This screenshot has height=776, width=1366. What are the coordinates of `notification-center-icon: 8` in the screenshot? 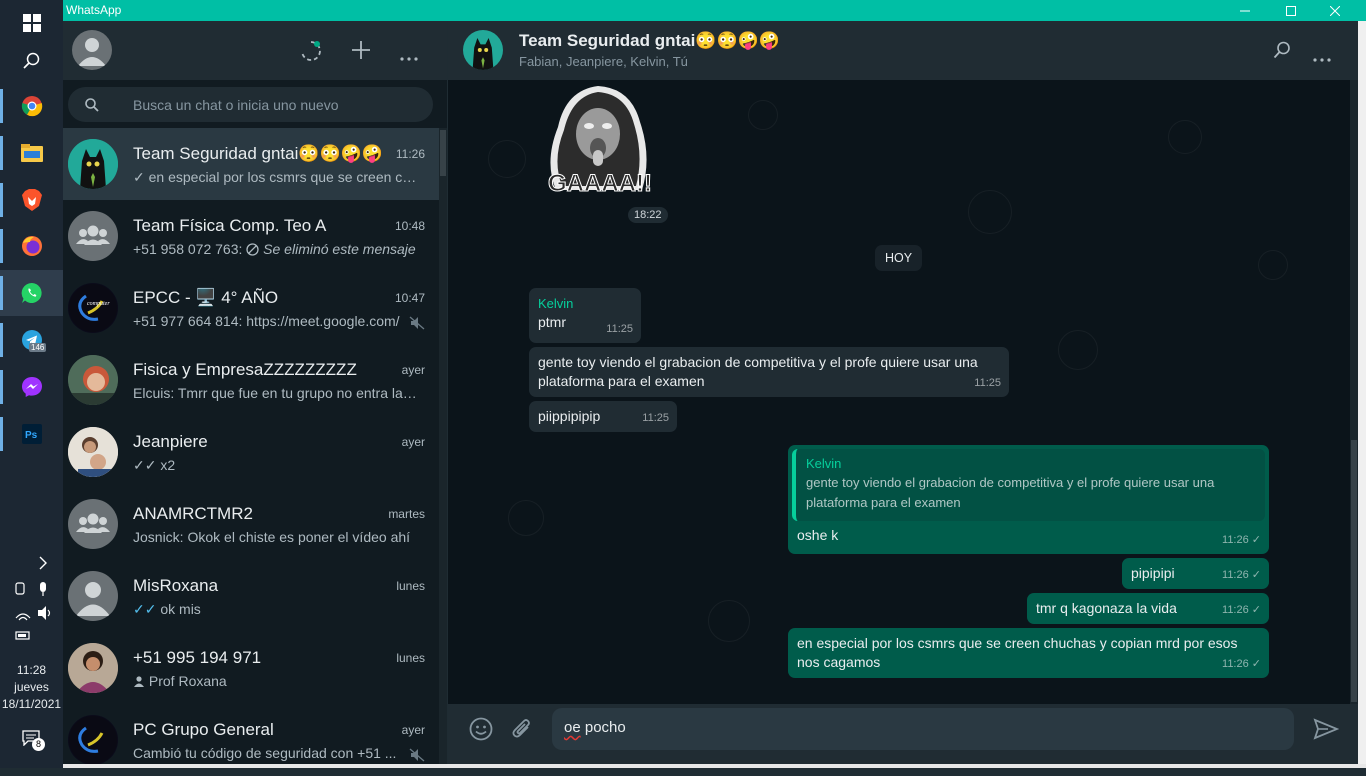 It's located at (33, 740).